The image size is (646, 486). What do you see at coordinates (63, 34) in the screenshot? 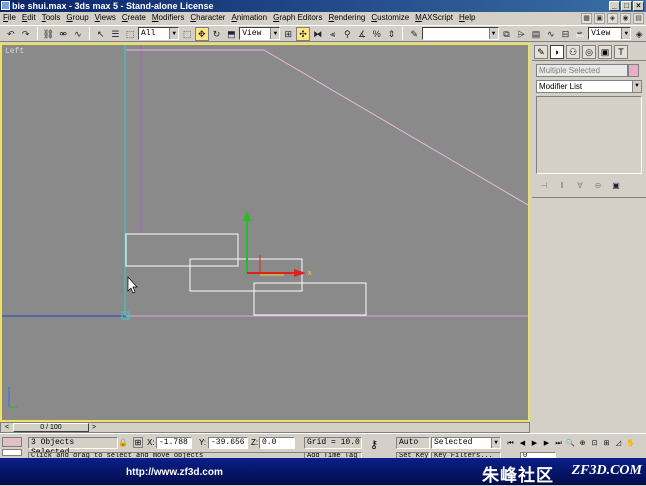
I see `unlink-icon: ⚮` at bounding box center [63, 34].